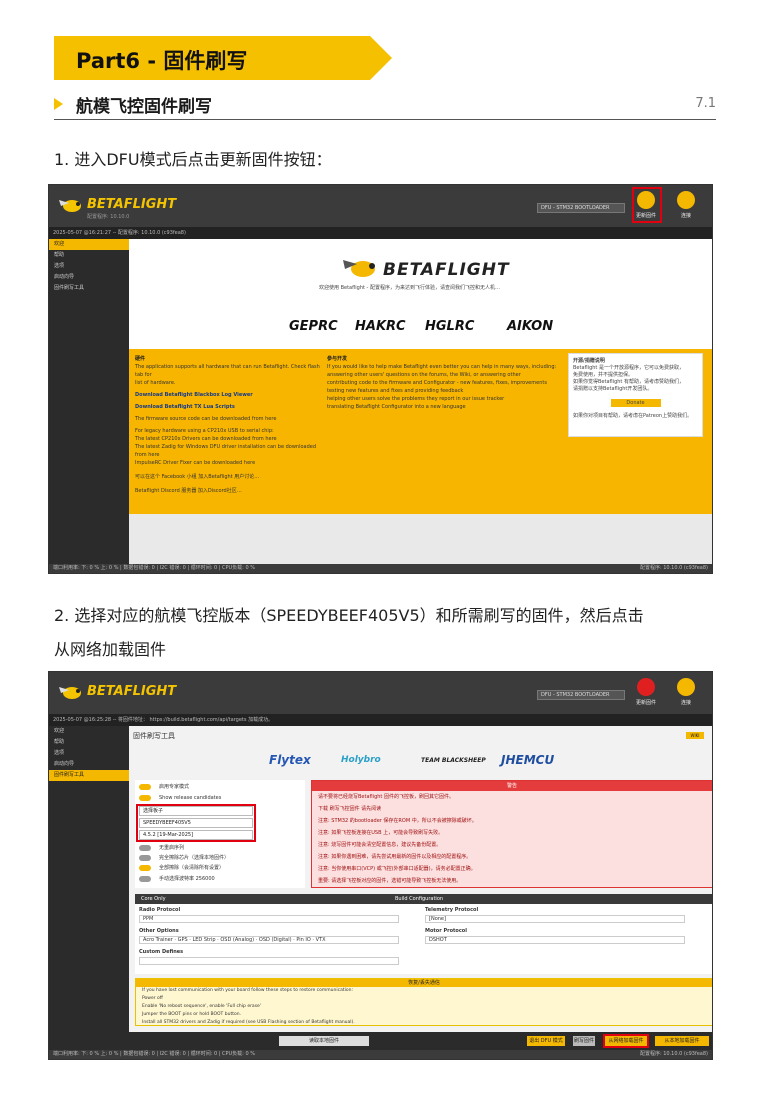  What do you see at coordinates (164, 787) in the screenshot?
I see `expert-mode-toggle: 启用专家模式` at bounding box center [164, 787].